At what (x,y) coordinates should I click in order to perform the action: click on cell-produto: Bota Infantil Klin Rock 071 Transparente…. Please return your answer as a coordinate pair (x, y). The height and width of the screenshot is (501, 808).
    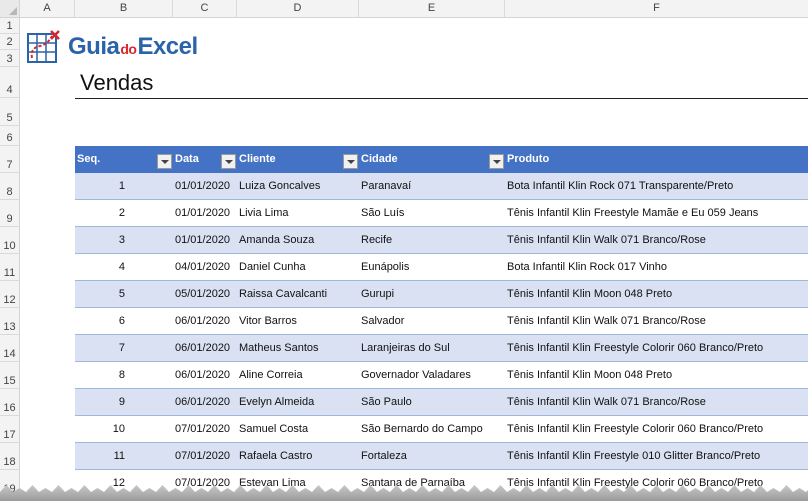
    Looking at the image, I should click on (656, 186).